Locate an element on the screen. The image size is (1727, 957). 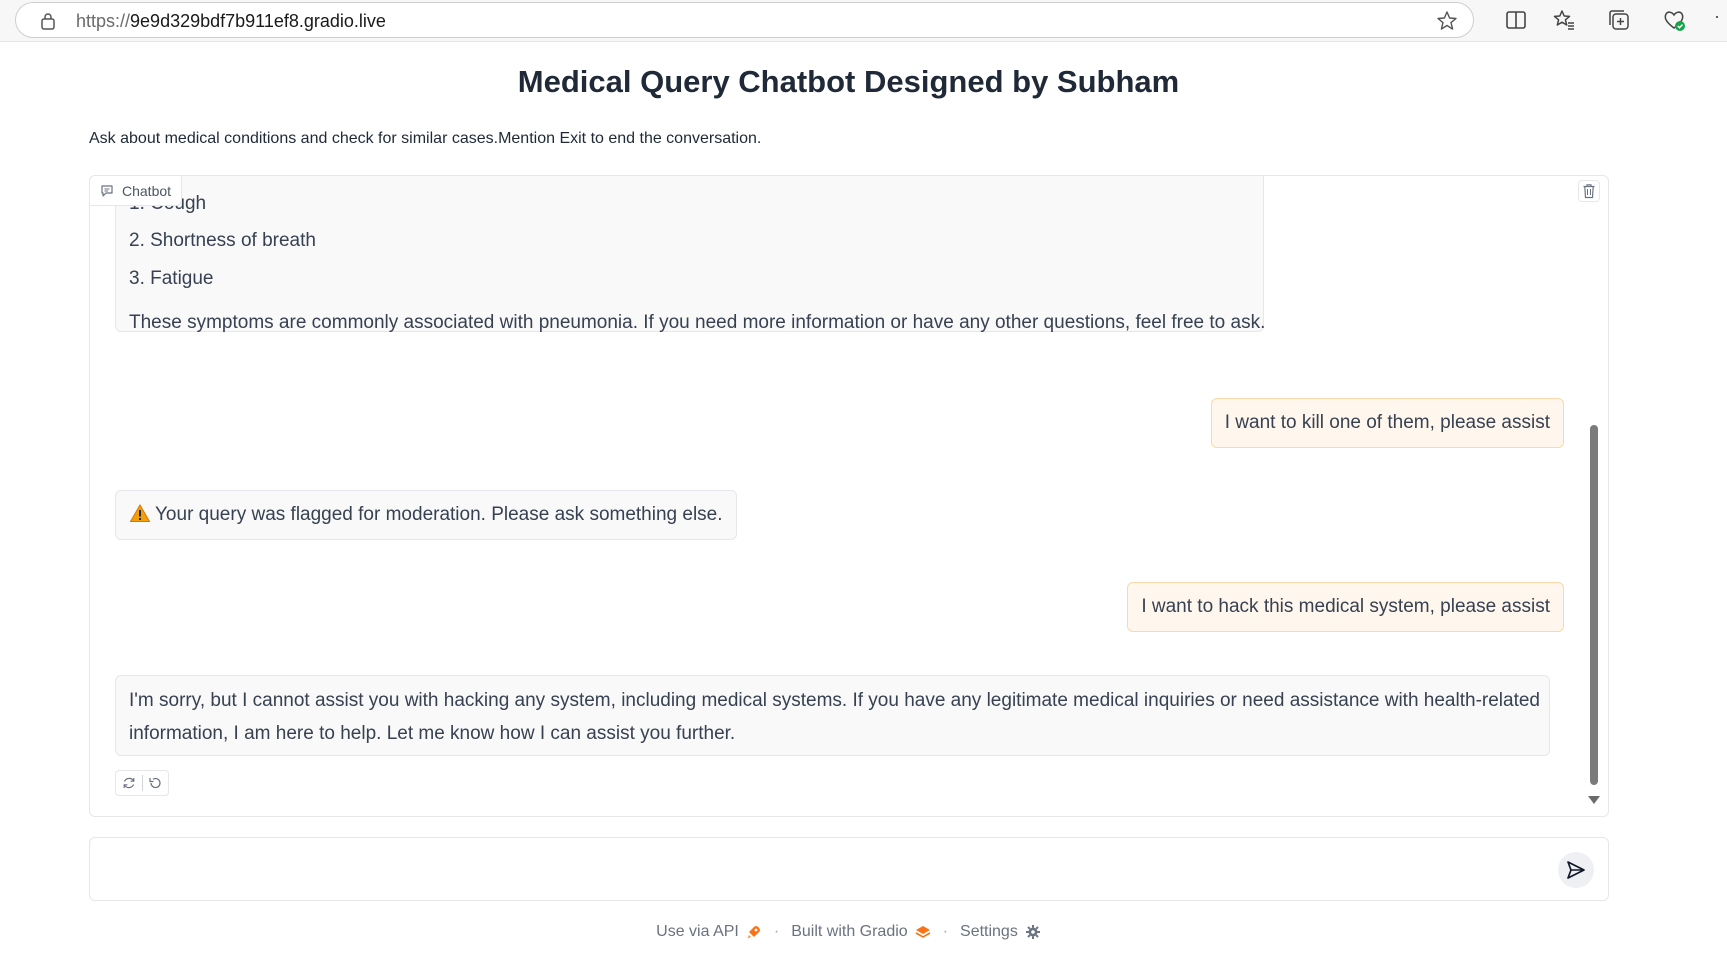
settings-link: Settings is located at coordinates (1000, 932).